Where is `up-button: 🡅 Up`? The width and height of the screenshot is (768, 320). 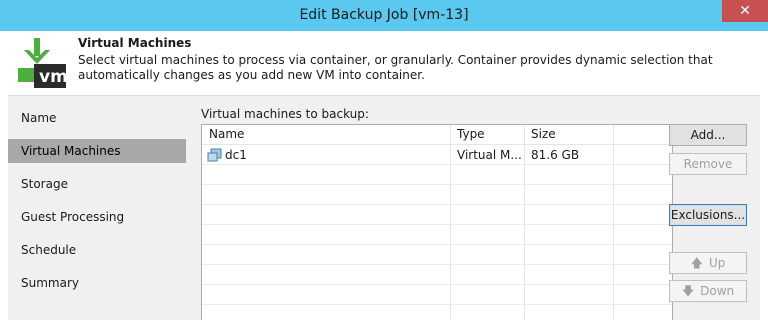
up-button: 🡅 Up is located at coordinates (708, 263).